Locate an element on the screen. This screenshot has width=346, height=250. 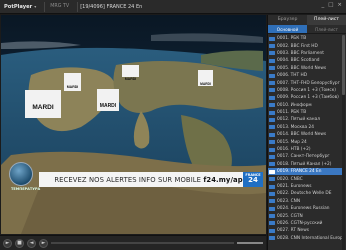
channel-name: 0014. BBC World News is located at coordinates (302, 135).